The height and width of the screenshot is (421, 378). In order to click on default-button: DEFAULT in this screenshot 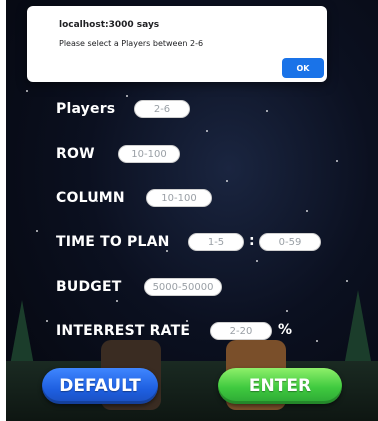, I will do `click(100, 386)`.